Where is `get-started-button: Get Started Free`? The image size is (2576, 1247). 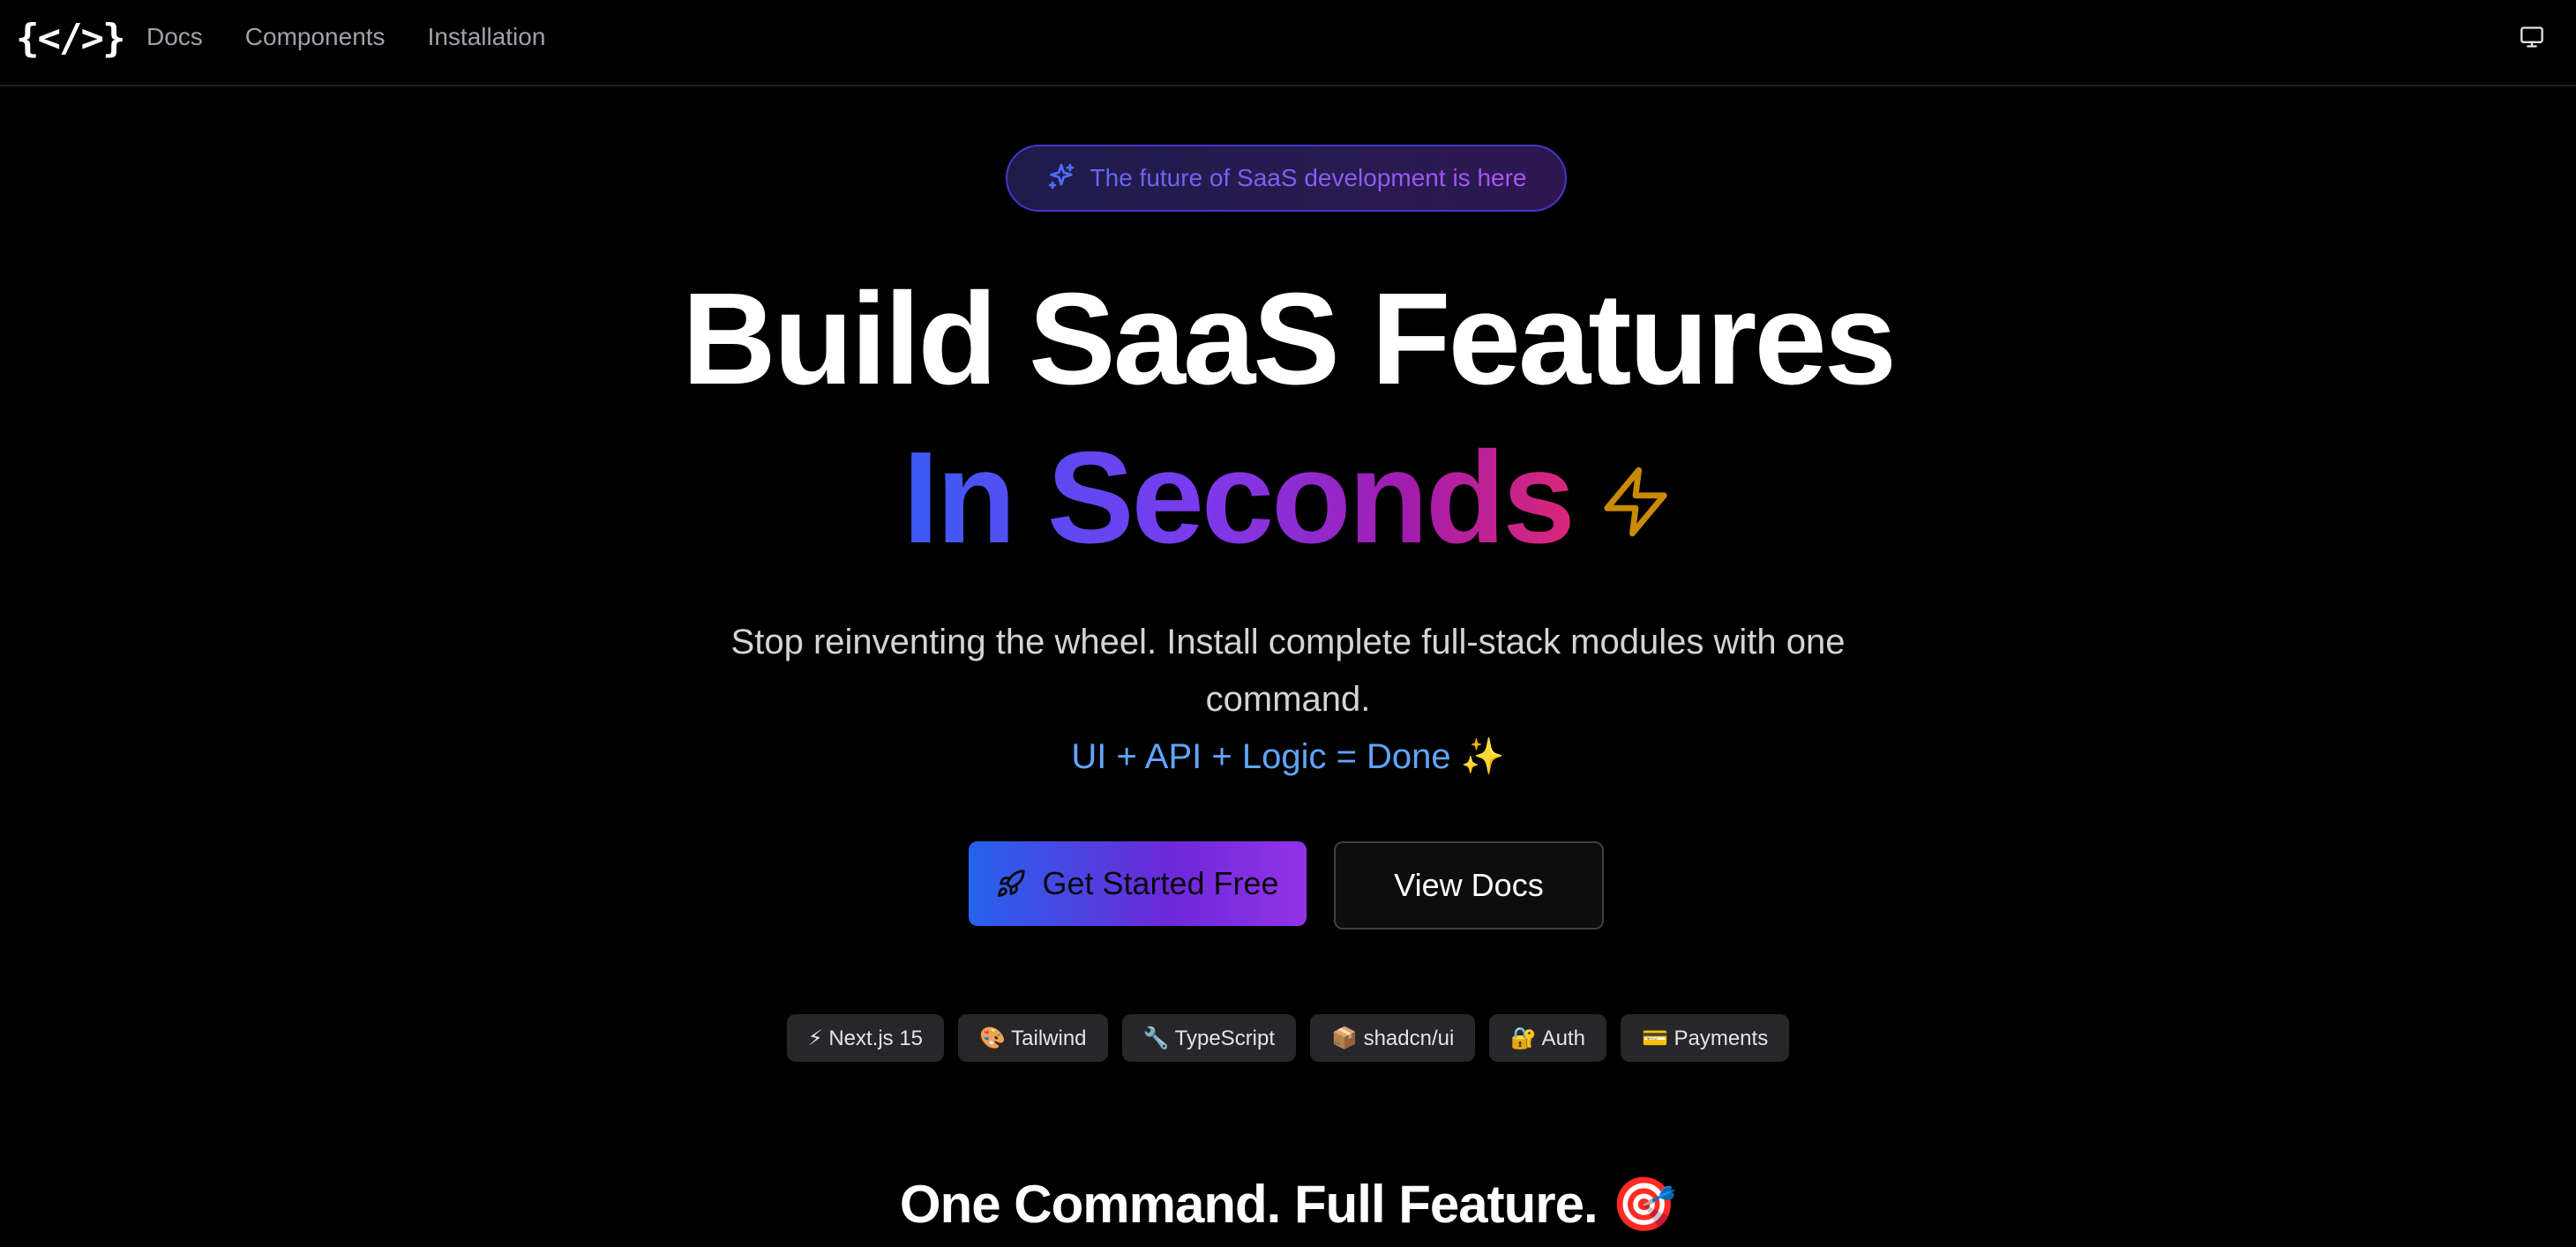 get-started-button: Get Started Free is located at coordinates (1138, 883).